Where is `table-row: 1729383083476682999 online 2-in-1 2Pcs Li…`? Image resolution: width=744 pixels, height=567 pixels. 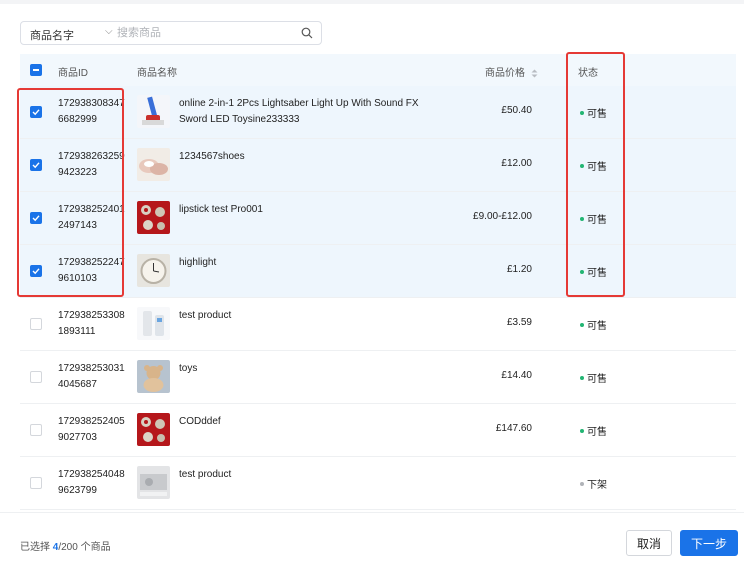 table-row: 1729383083476682999 online 2-in-1 2Pcs Li… is located at coordinates (378, 112).